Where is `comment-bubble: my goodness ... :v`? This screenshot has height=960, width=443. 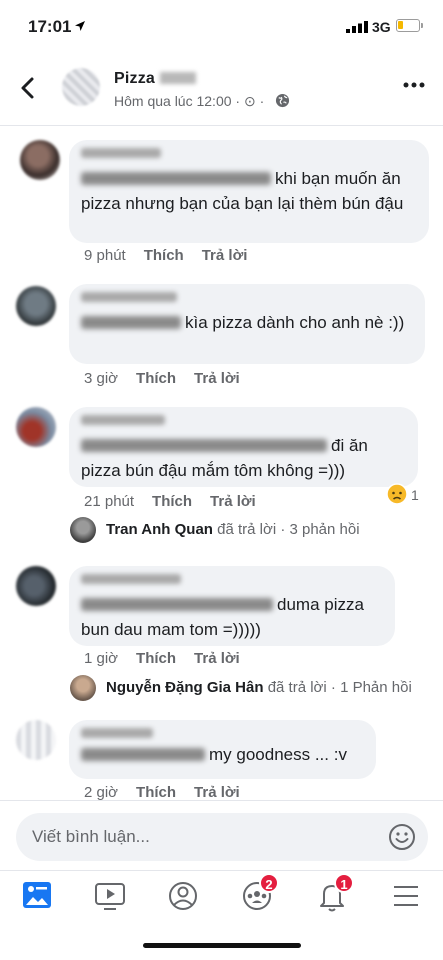 comment-bubble: my goodness ... :v is located at coordinates (222, 749).